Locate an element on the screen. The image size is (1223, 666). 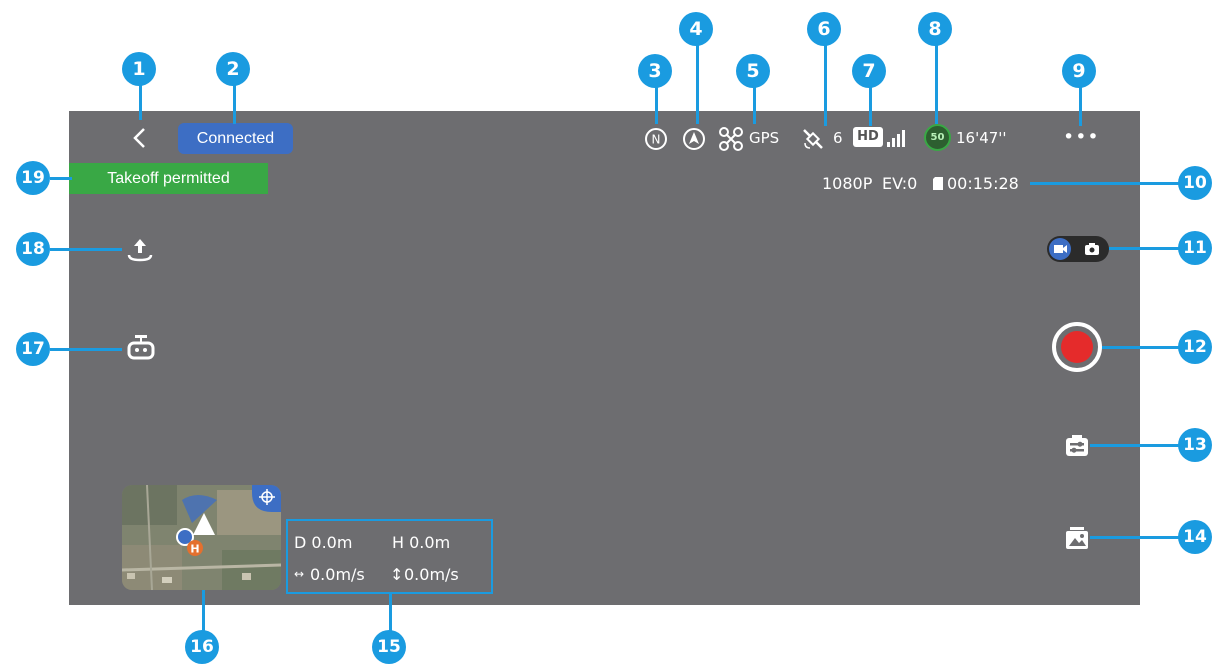
flight-time-remaining: 16'47'' is located at coordinates (981, 138).